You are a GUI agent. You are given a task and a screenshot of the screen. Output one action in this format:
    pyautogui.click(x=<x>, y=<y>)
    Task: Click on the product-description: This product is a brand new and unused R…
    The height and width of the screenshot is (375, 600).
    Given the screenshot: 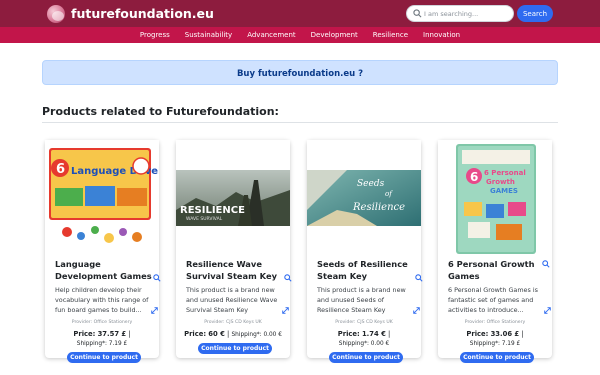 What is the action you would take?
    pyautogui.click(x=232, y=300)
    